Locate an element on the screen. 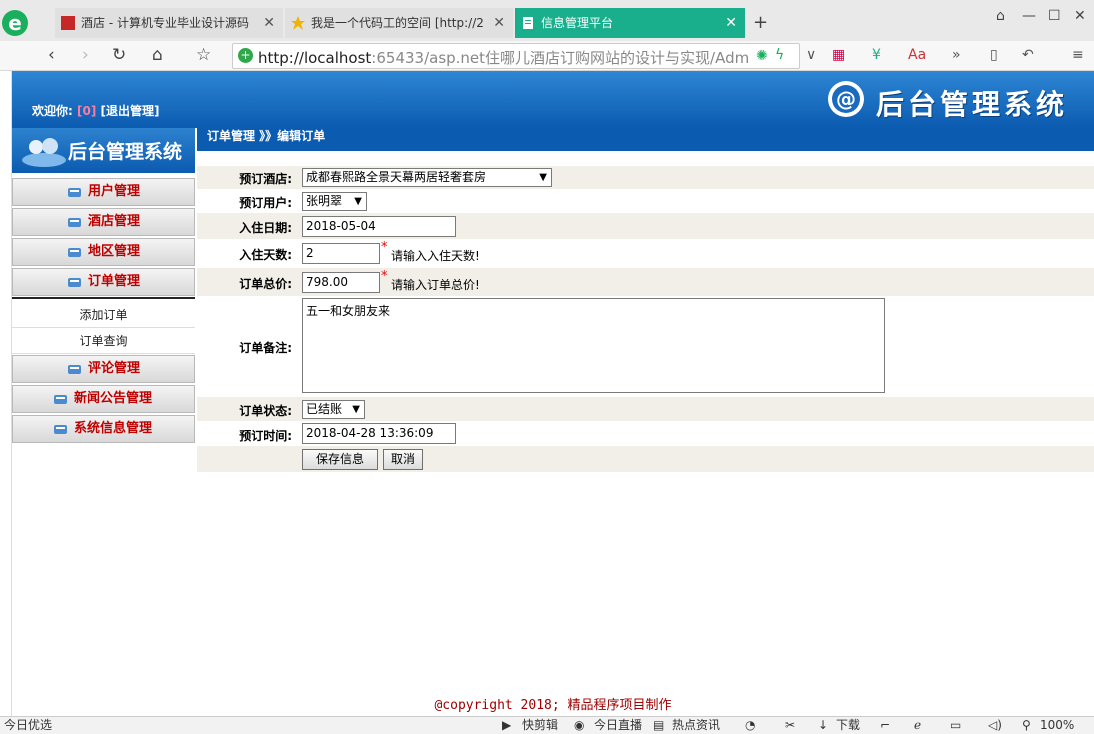  days-hint: 请输入入住天数! is located at coordinates (435, 256).